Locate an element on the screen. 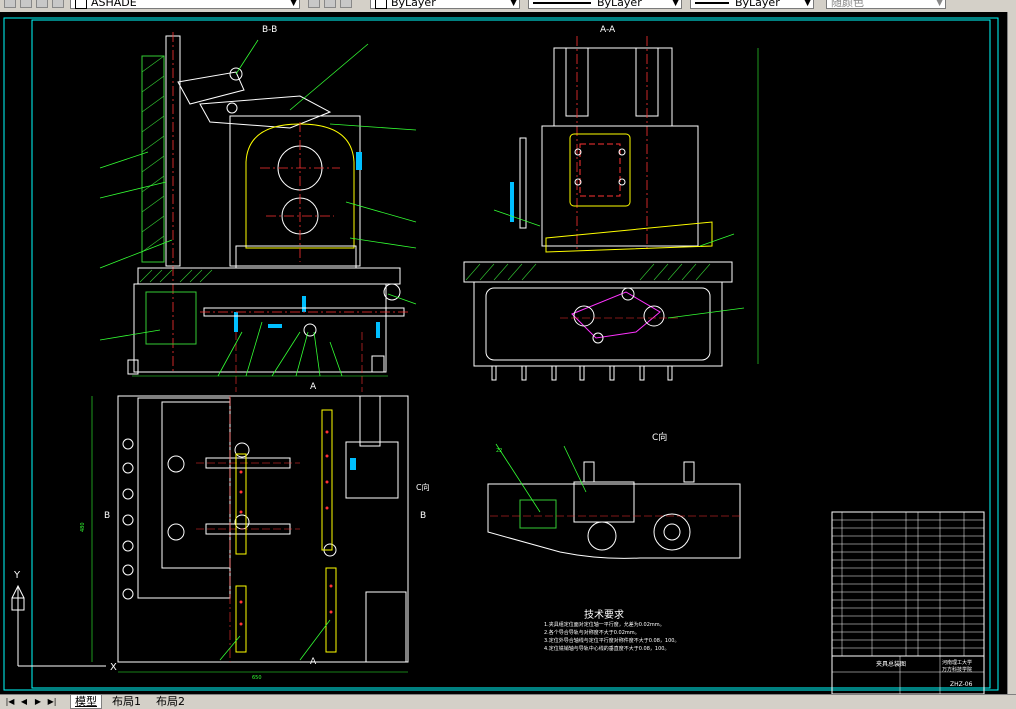 The image size is (1016, 709). tech-requirements-title: 技术要求 is located at coordinates (604, 614).